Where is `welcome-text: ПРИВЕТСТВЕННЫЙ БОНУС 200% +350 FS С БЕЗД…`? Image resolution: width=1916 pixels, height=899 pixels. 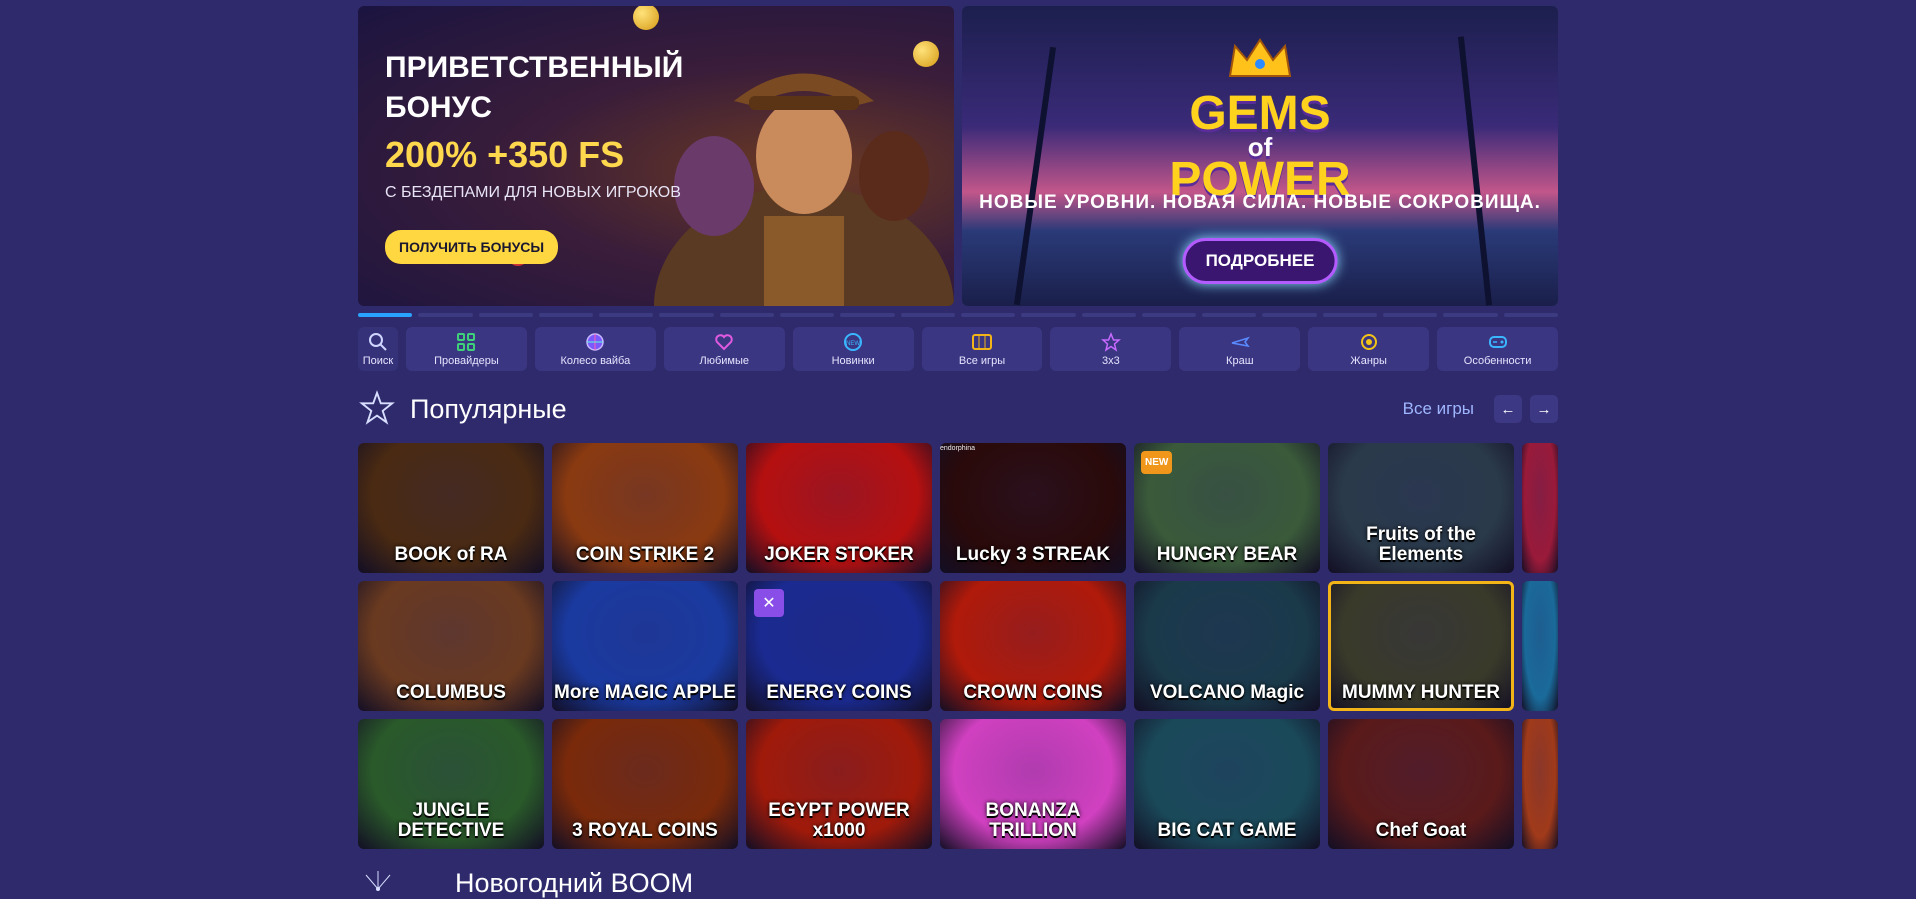 welcome-text: ПРИВЕТСТВЕННЫЙ БОНУС 200% +350 FS С БЕЗД… is located at coordinates (534, 156).